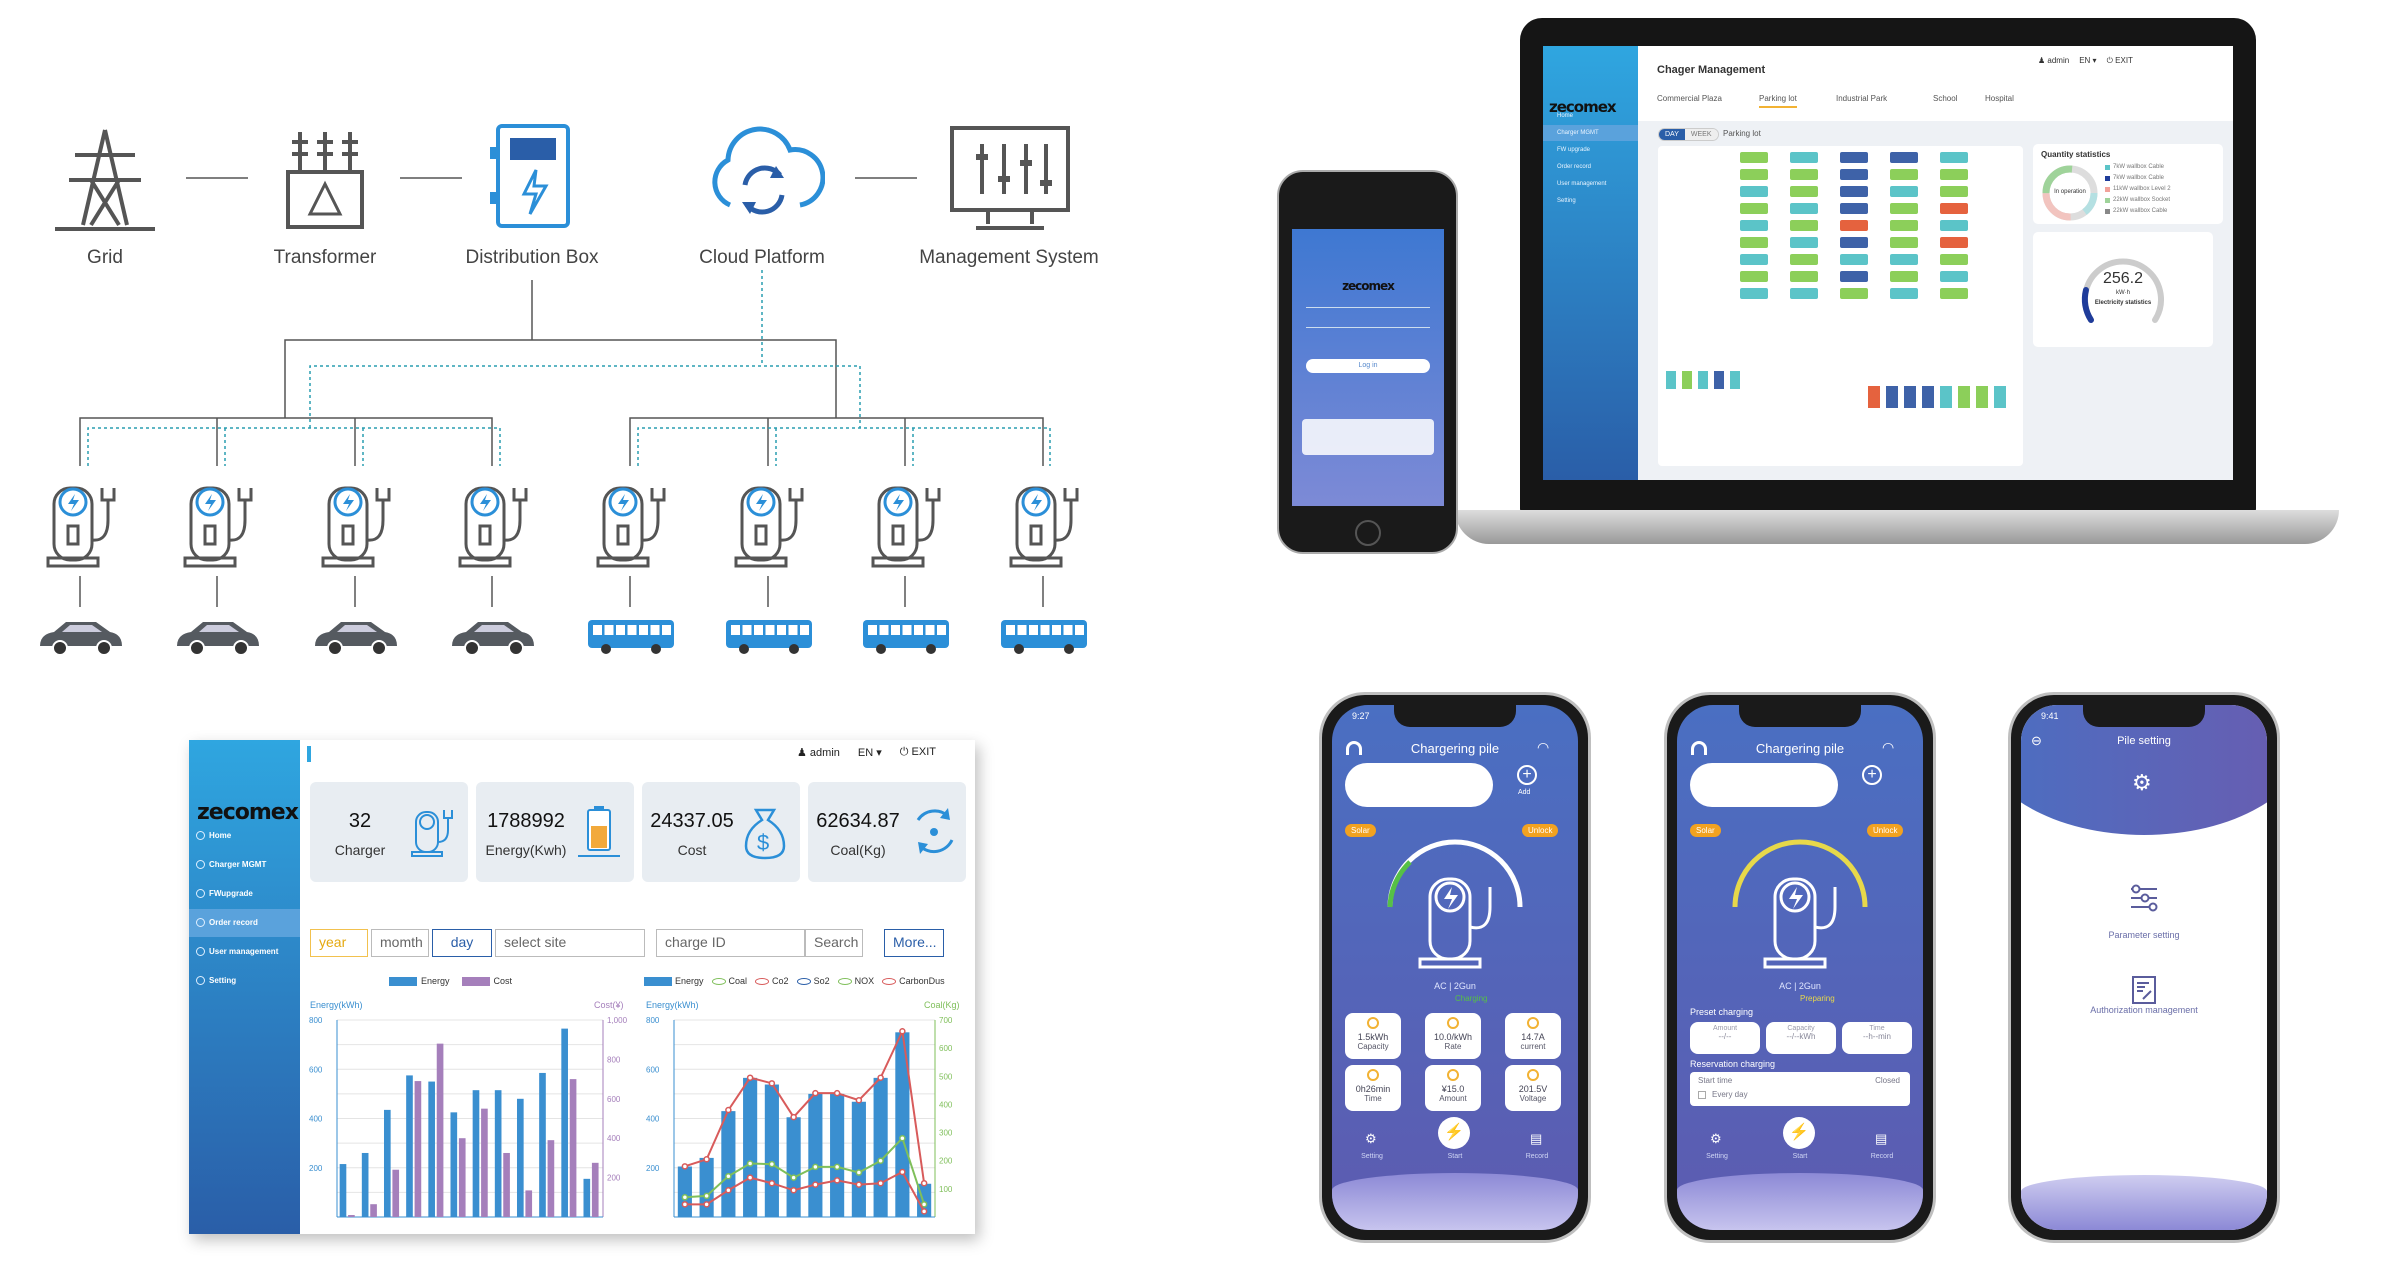 The image size is (2400, 1264). Describe the element at coordinates (729, 981) in the screenshot. I see `legend-item: Coal` at that location.